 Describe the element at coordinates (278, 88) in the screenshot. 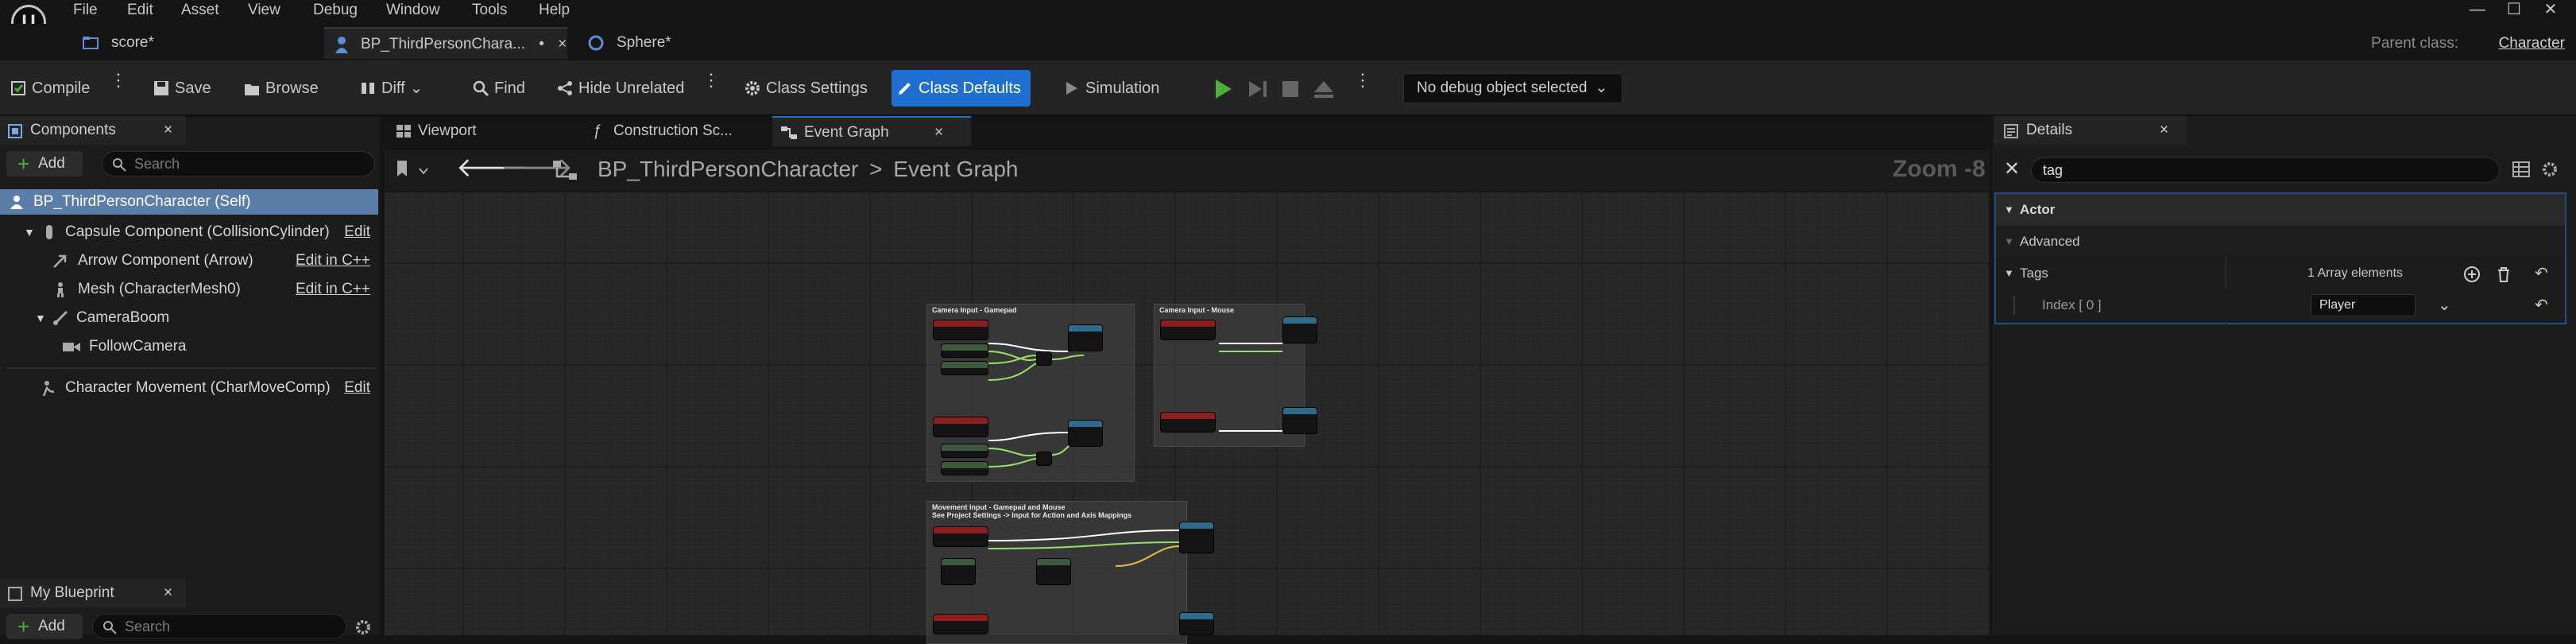

I see `browse-button: Browse` at that location.